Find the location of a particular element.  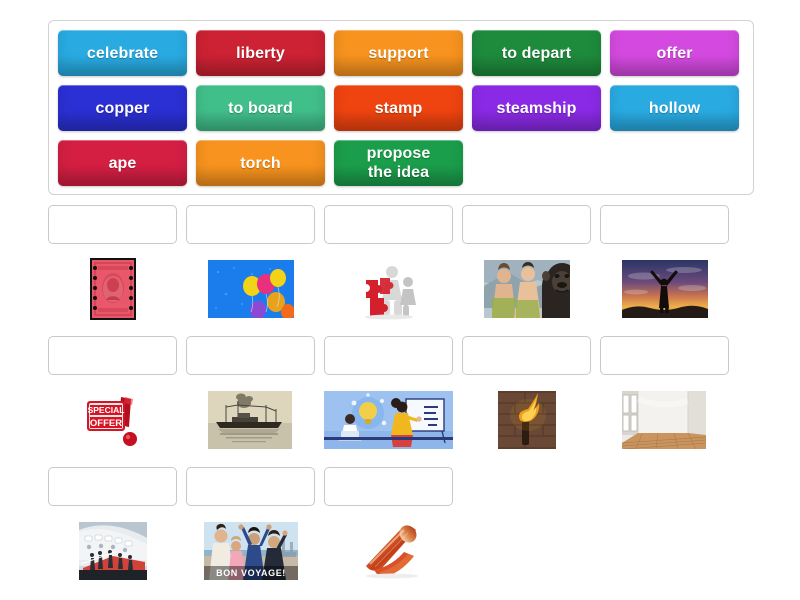

word-tile-offer: offer is located at coordinates (674, 53).